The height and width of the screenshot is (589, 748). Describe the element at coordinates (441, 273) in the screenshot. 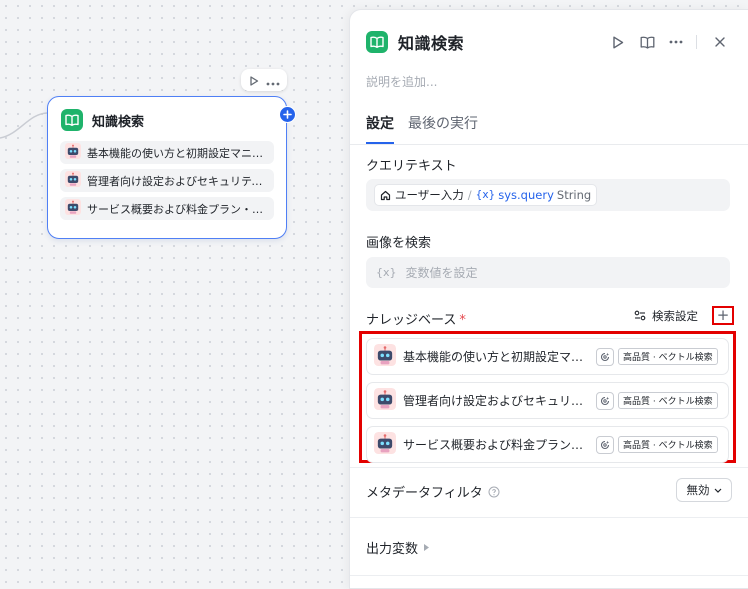

I see `image-variable-placeholder: 変数値を設定` at that location.